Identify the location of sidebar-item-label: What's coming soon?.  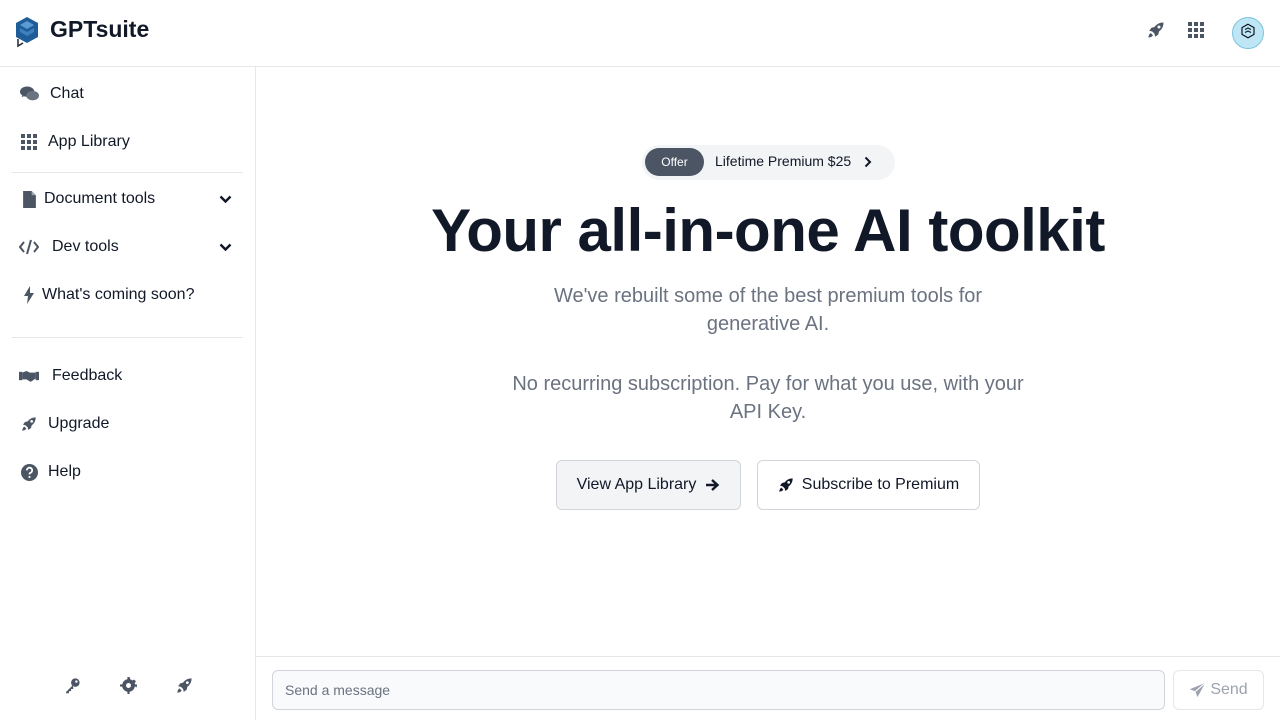
(118, 294).